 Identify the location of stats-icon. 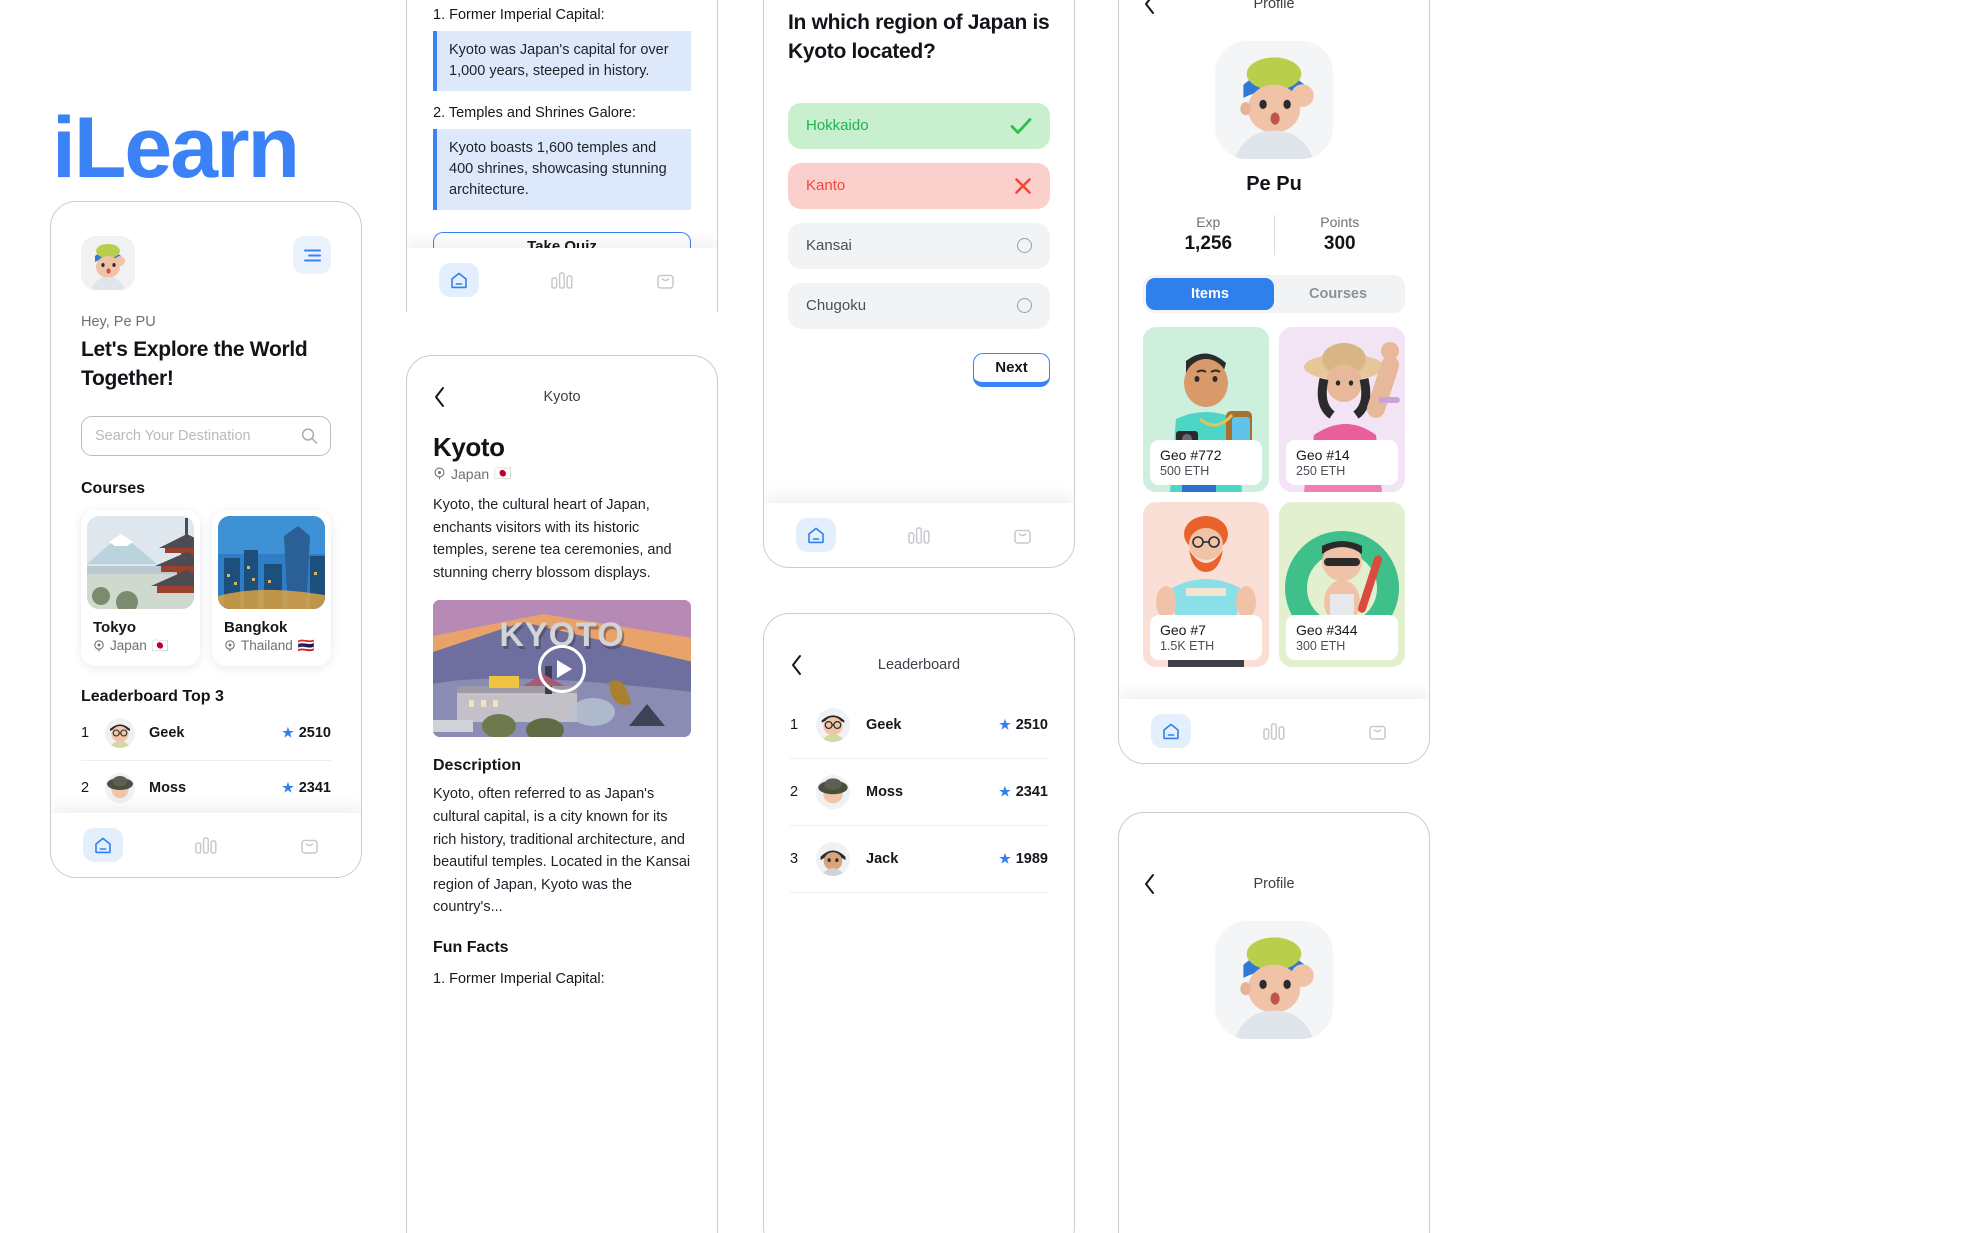
(562, 280).